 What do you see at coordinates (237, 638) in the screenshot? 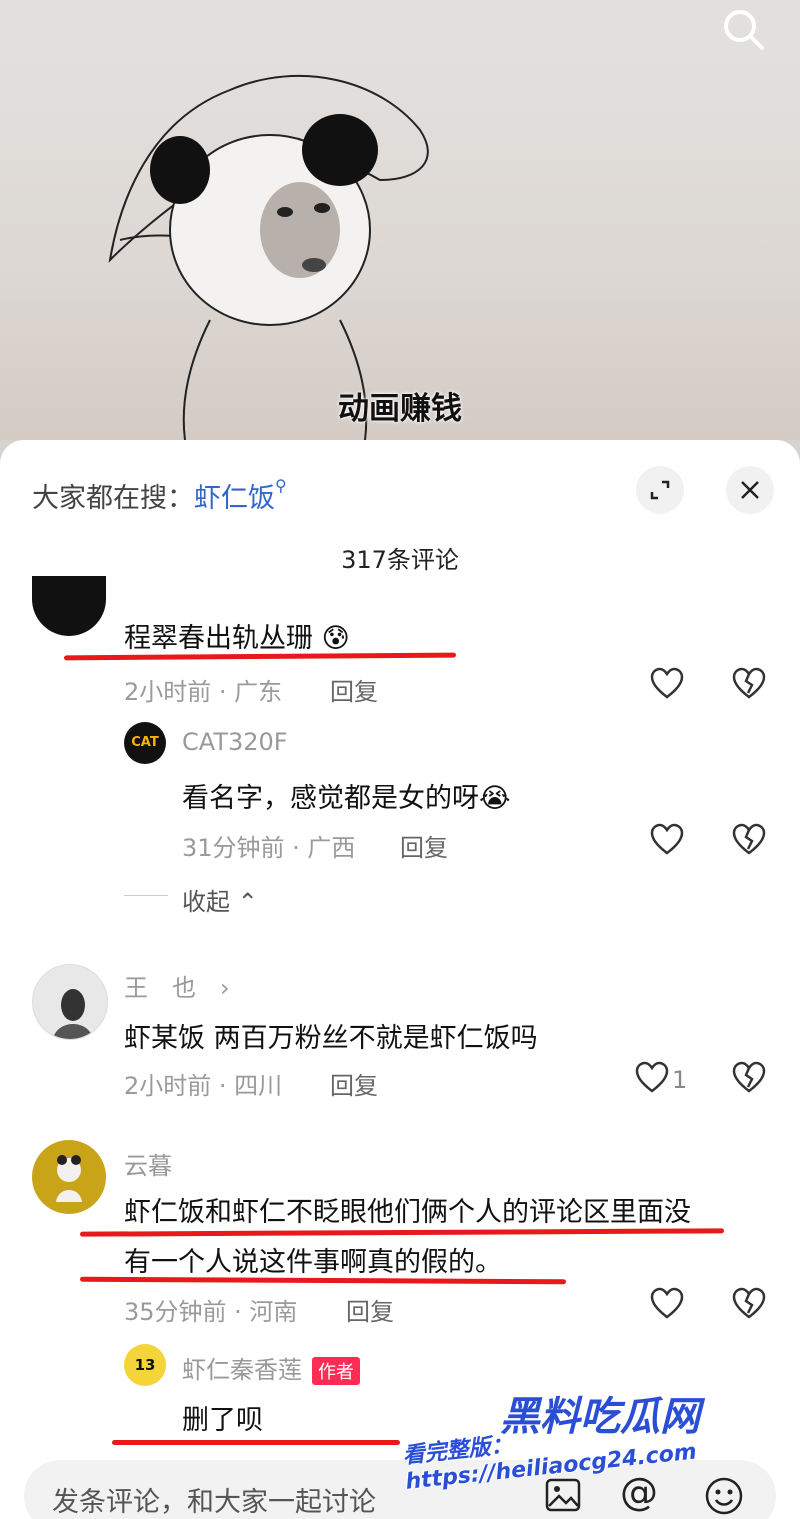
I see `comment-text: 程翠春出轨丛珊 😰` at bounding box center [237, 638].